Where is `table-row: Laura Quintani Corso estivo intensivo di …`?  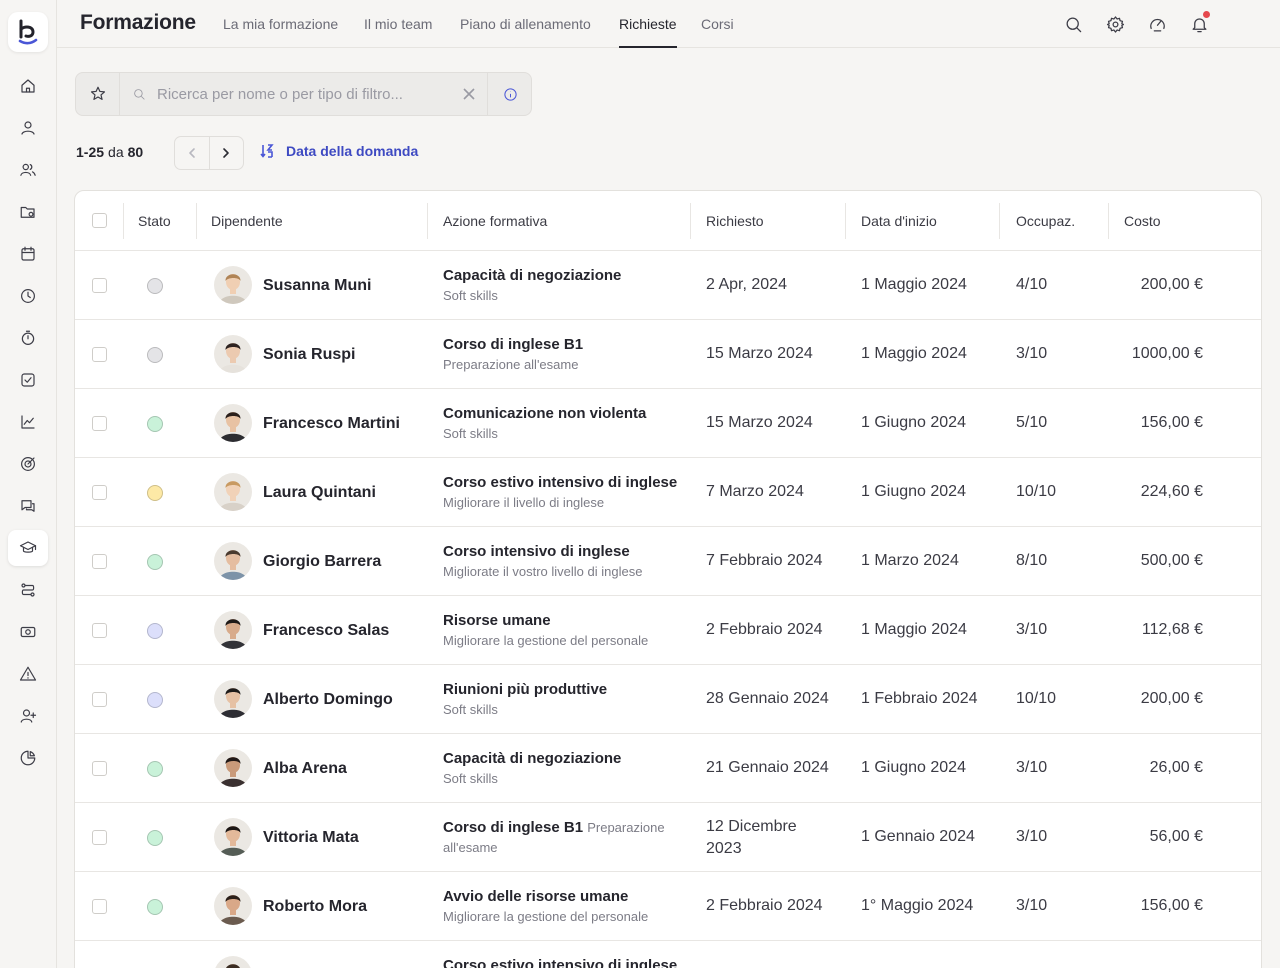
table-row: Laura Quintani Corso estivo intensivo di … is located at coordinates (668, 492).